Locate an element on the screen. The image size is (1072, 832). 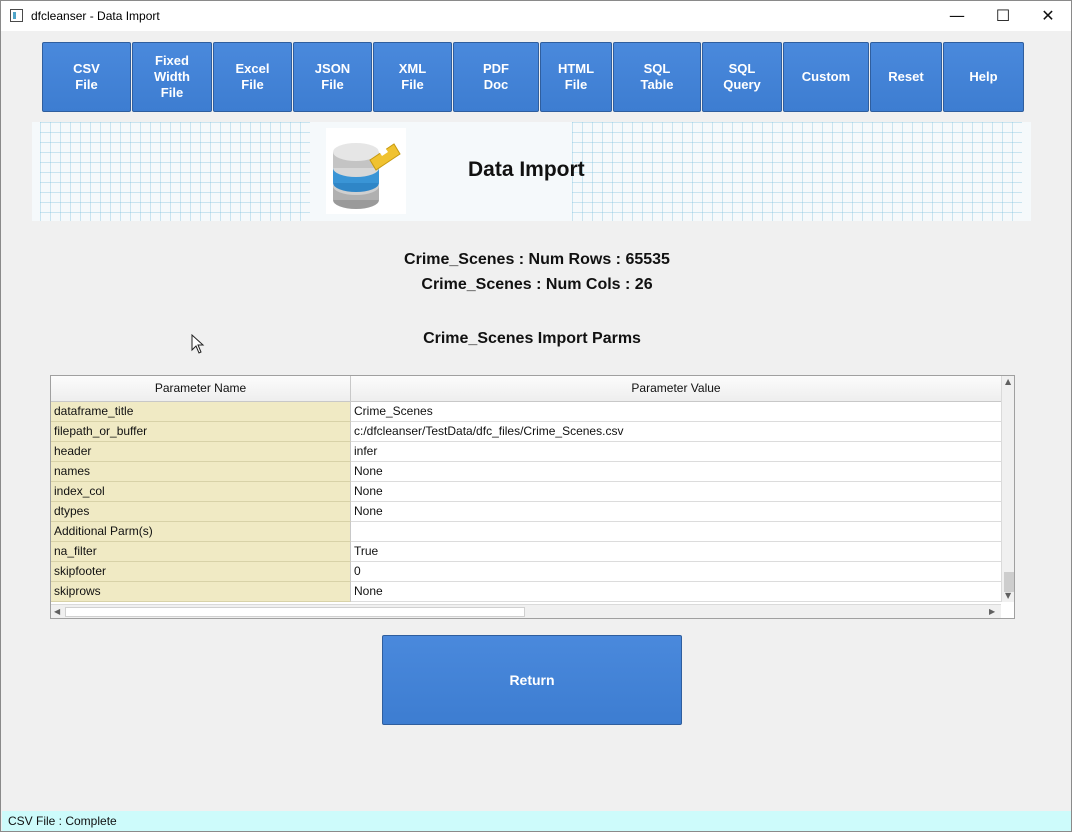
param-name-cell: header is located at coordinates (201, 452).